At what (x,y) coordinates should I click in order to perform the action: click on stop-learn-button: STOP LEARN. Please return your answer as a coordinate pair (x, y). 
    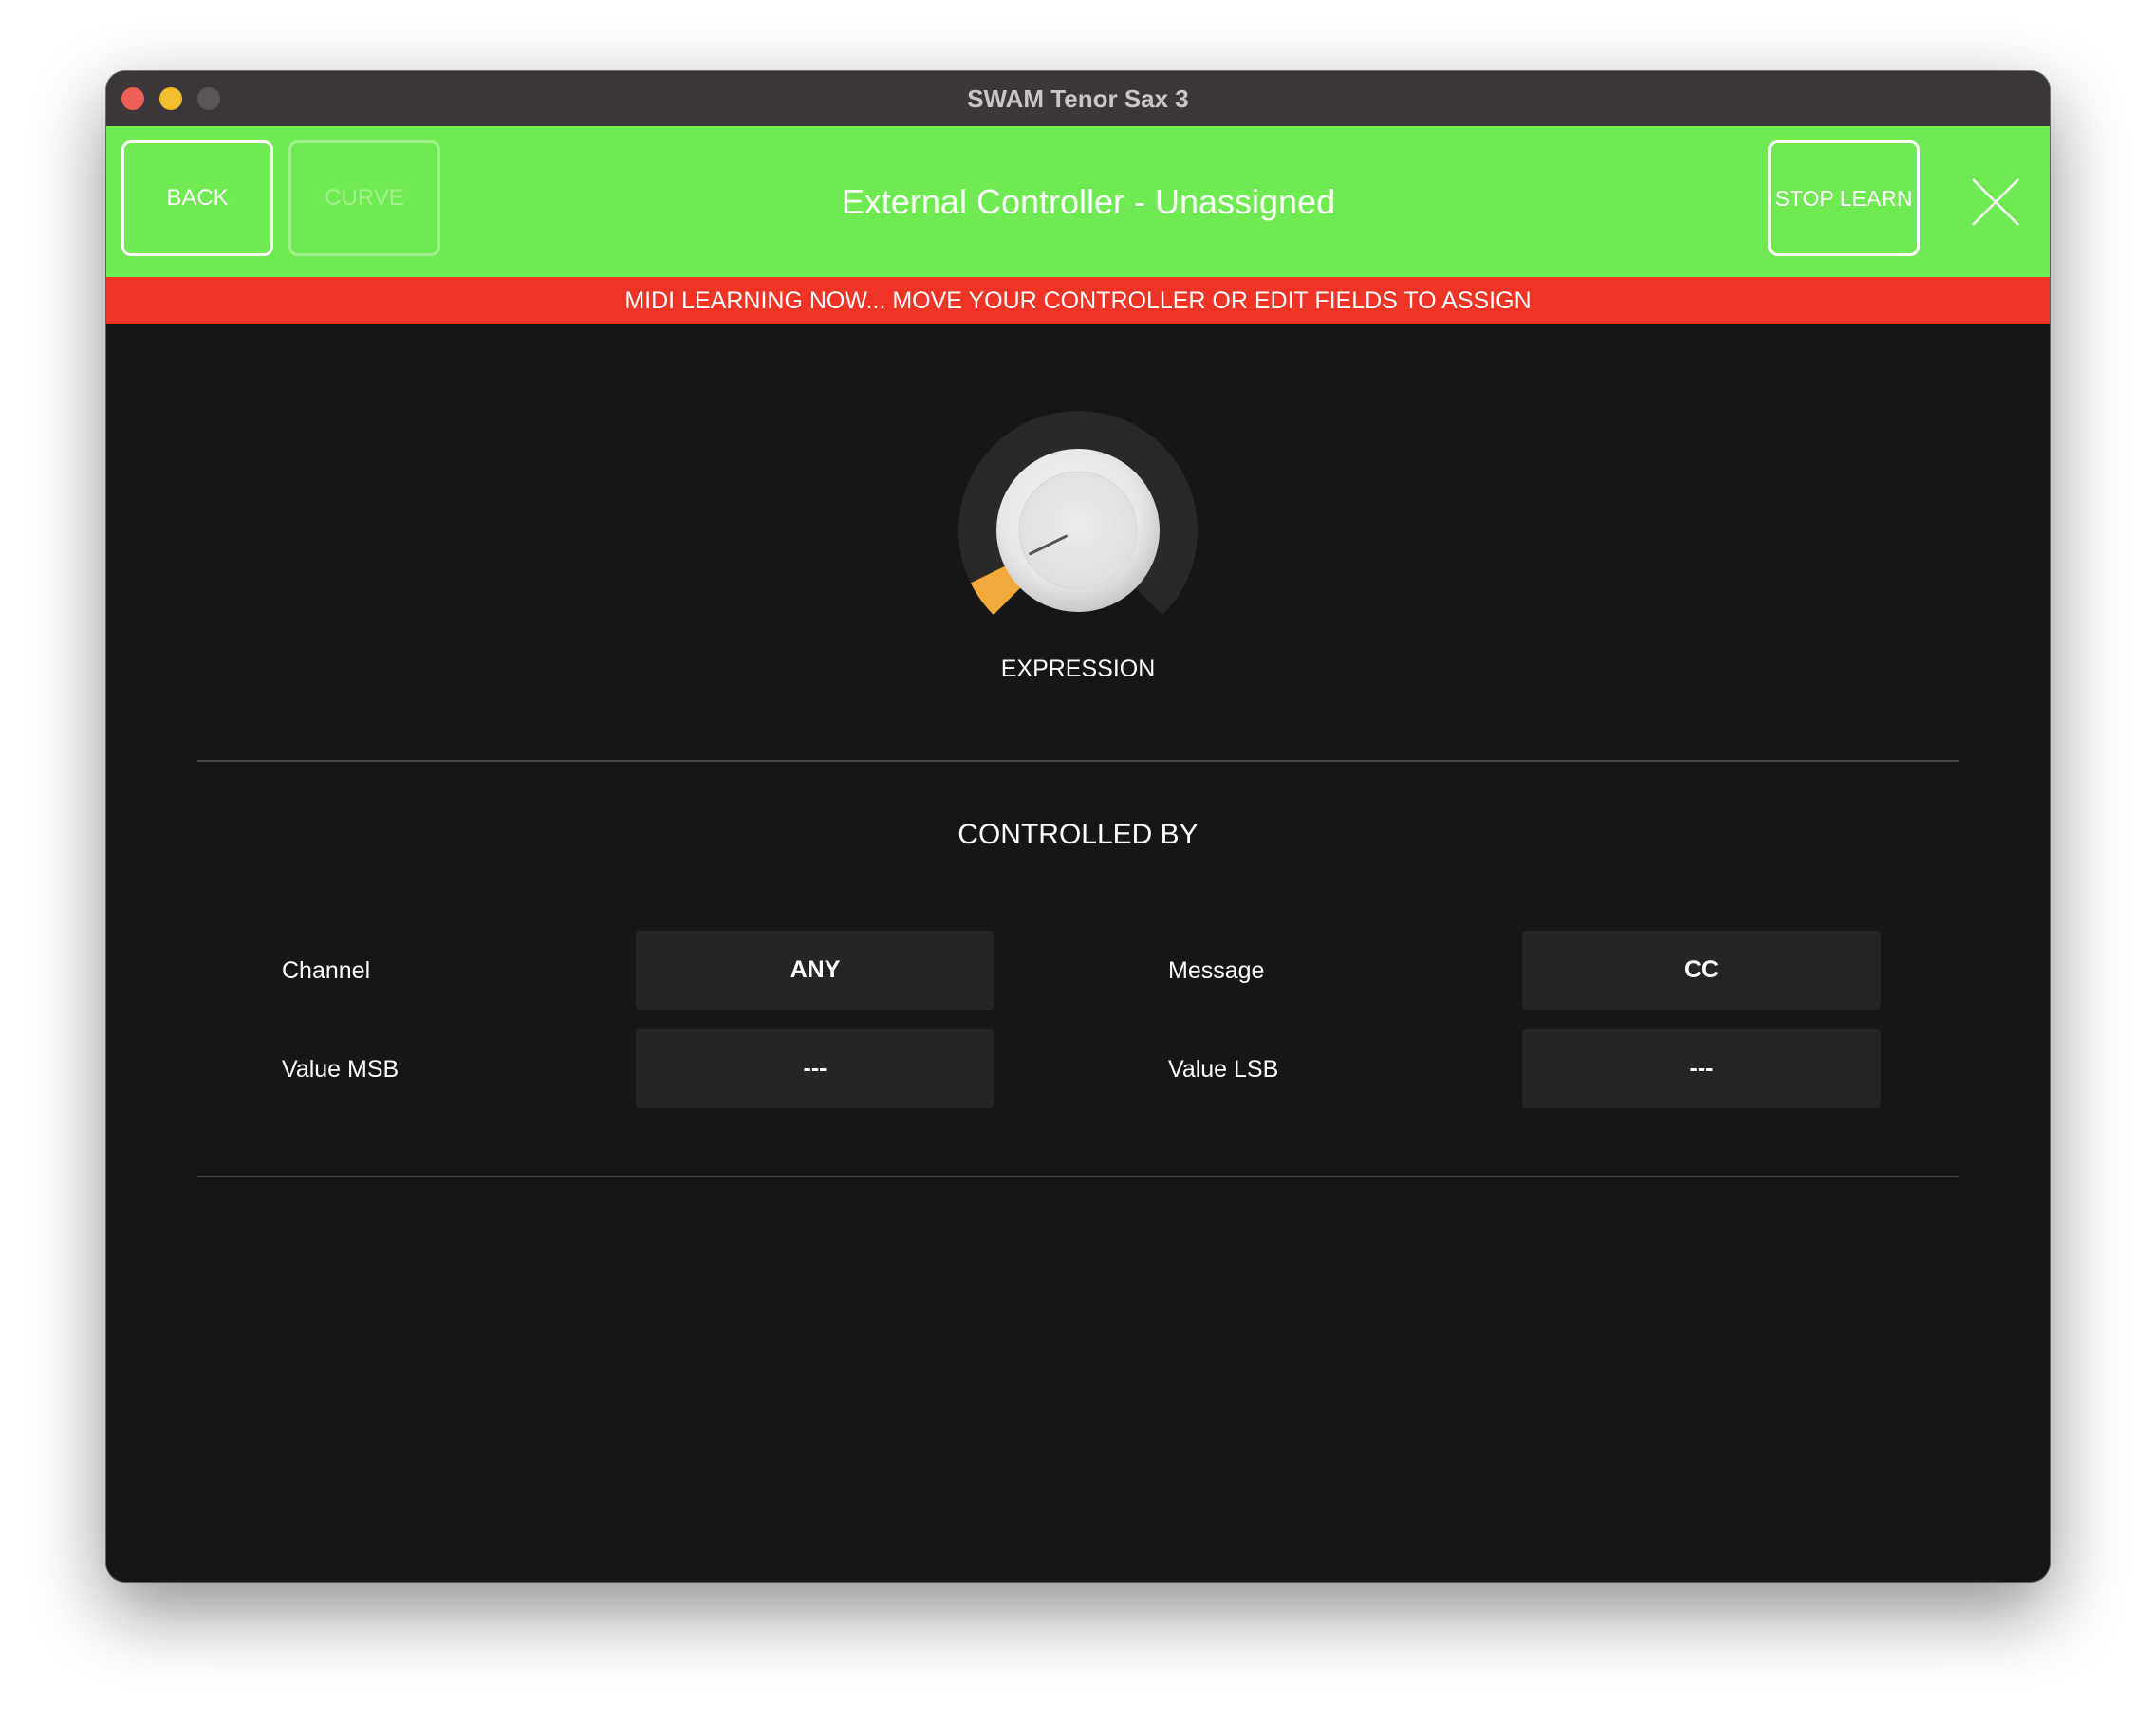
    Looking at the image, I should click on (1844, 198).